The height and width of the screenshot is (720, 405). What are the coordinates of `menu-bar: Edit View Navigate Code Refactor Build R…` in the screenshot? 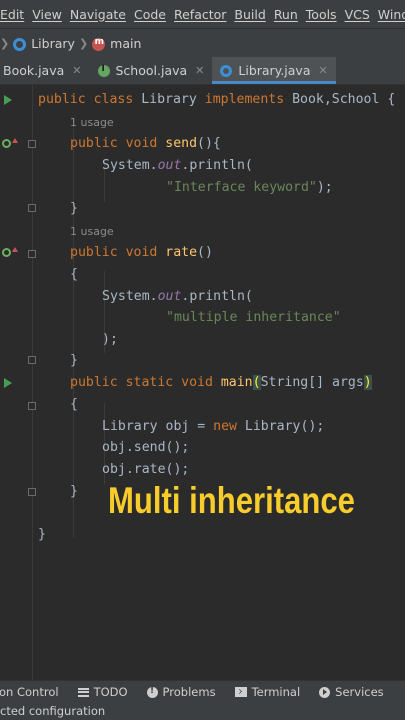 It's located at (202, 14).